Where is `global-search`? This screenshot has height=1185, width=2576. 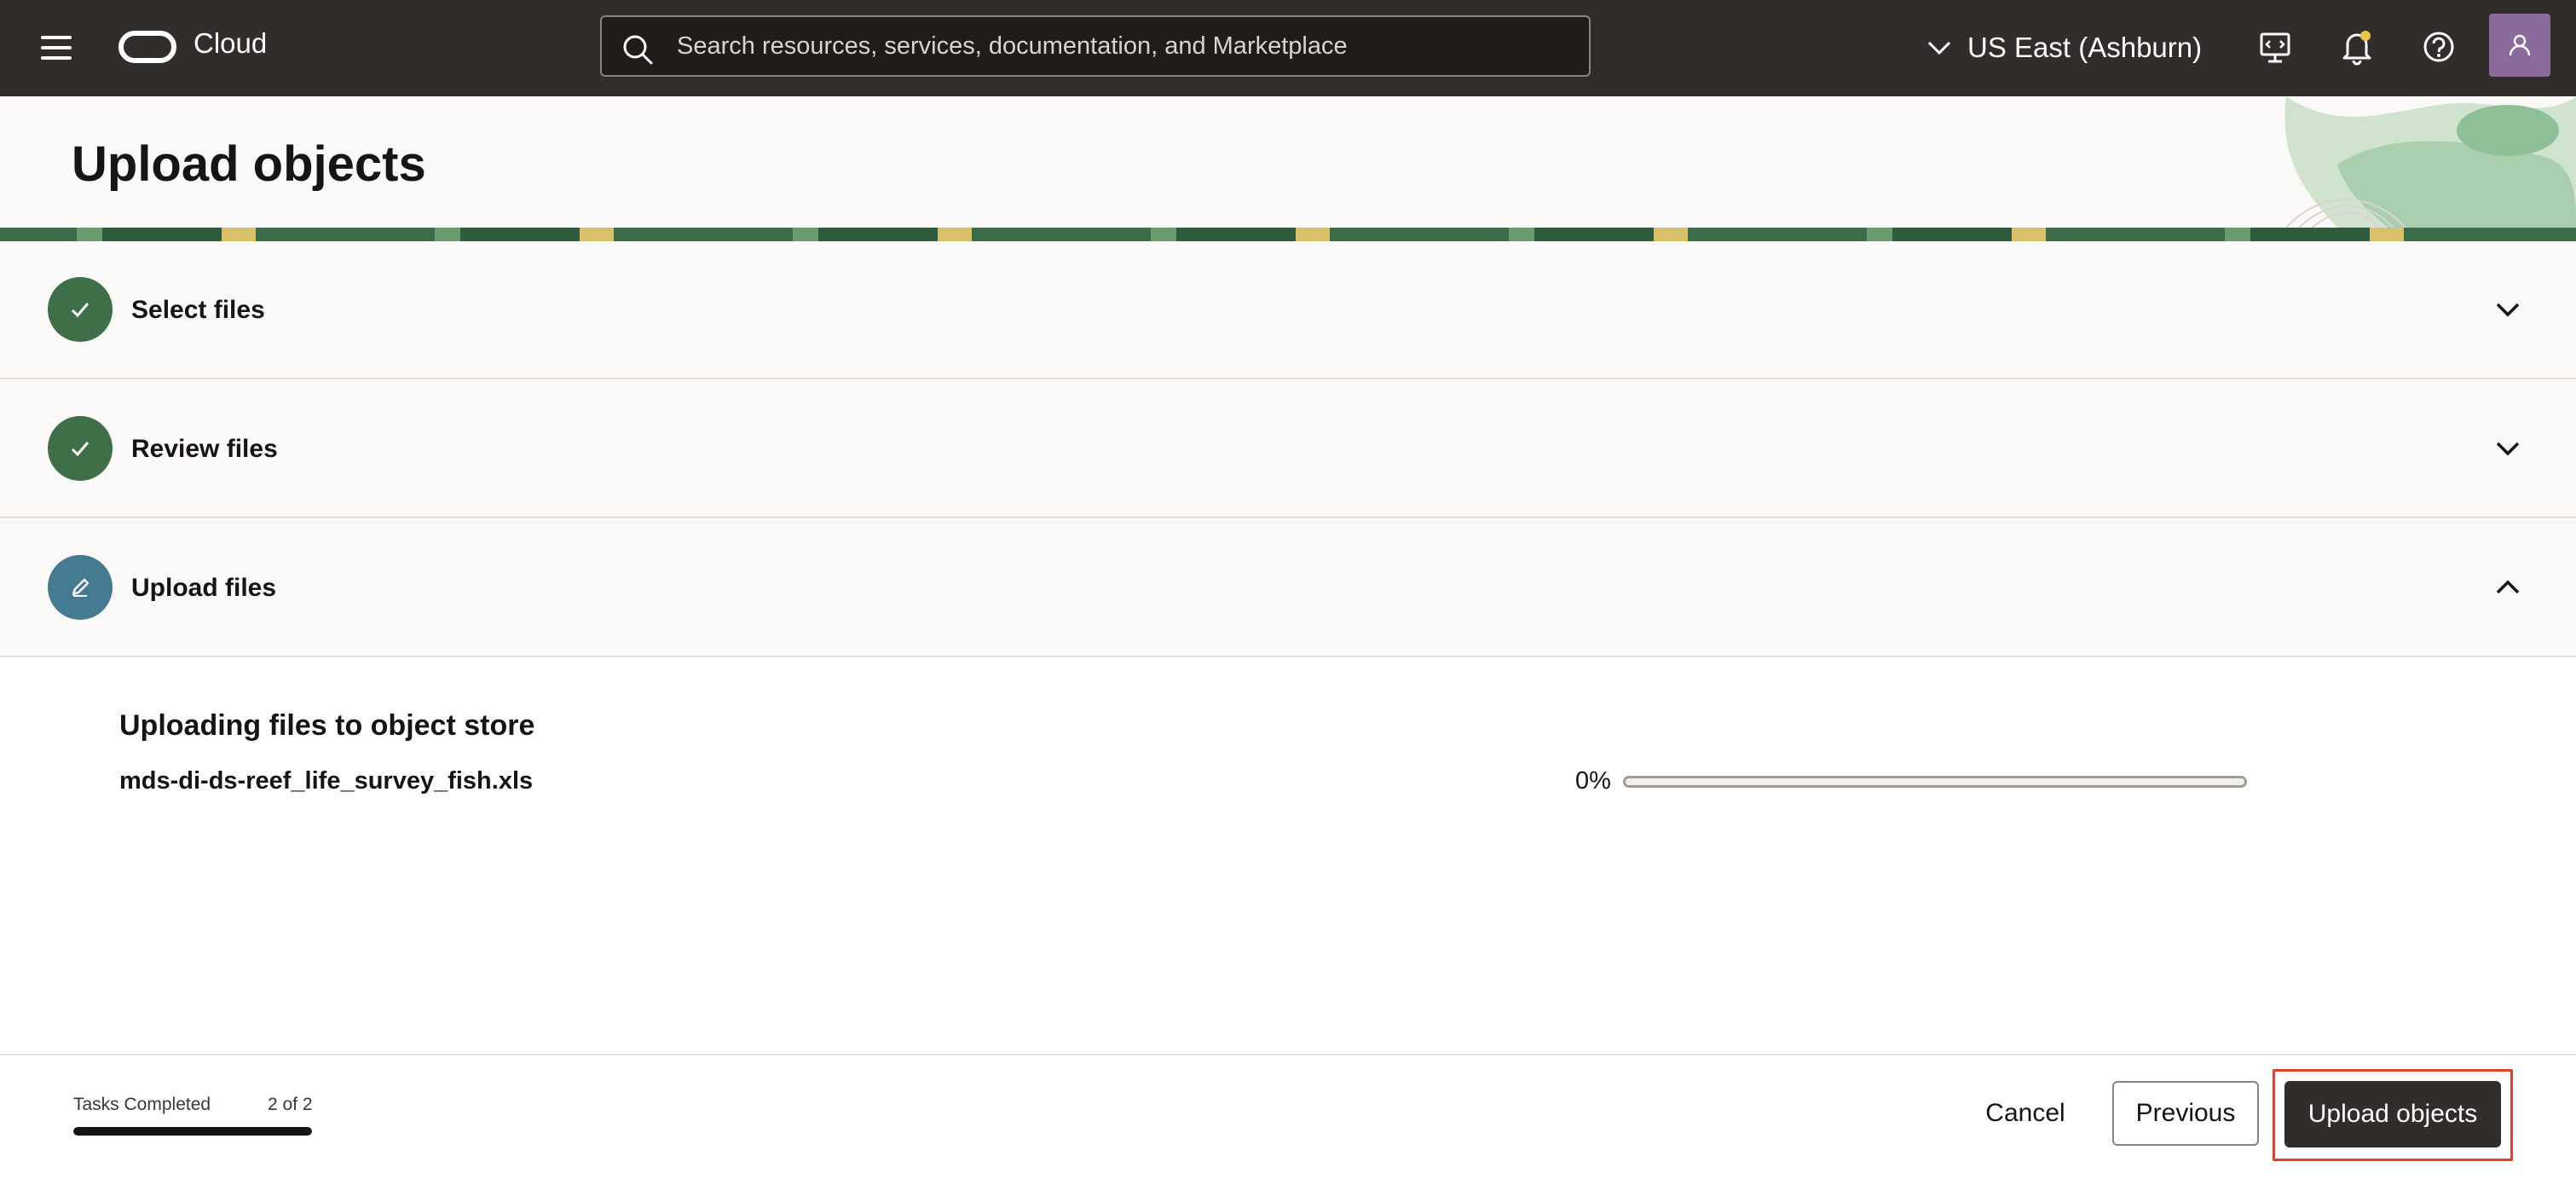
global-search is located at coordinates (1095, 46).